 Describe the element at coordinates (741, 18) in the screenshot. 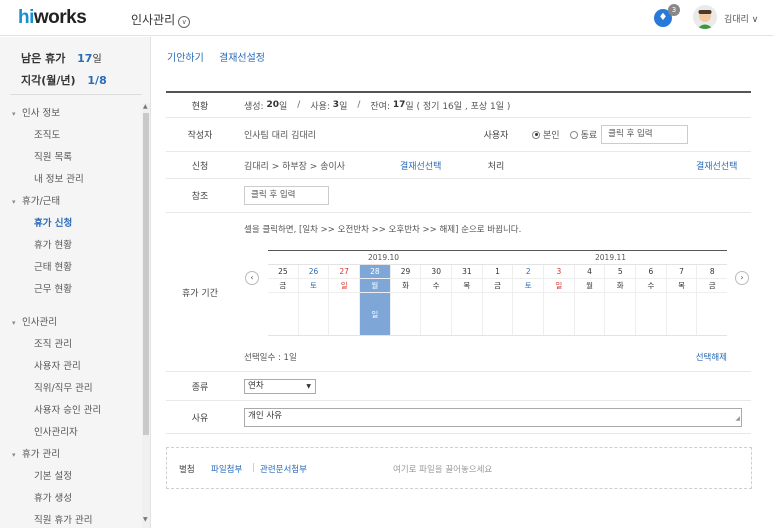

I see `username-menu: 김대리 ∨` at that location.